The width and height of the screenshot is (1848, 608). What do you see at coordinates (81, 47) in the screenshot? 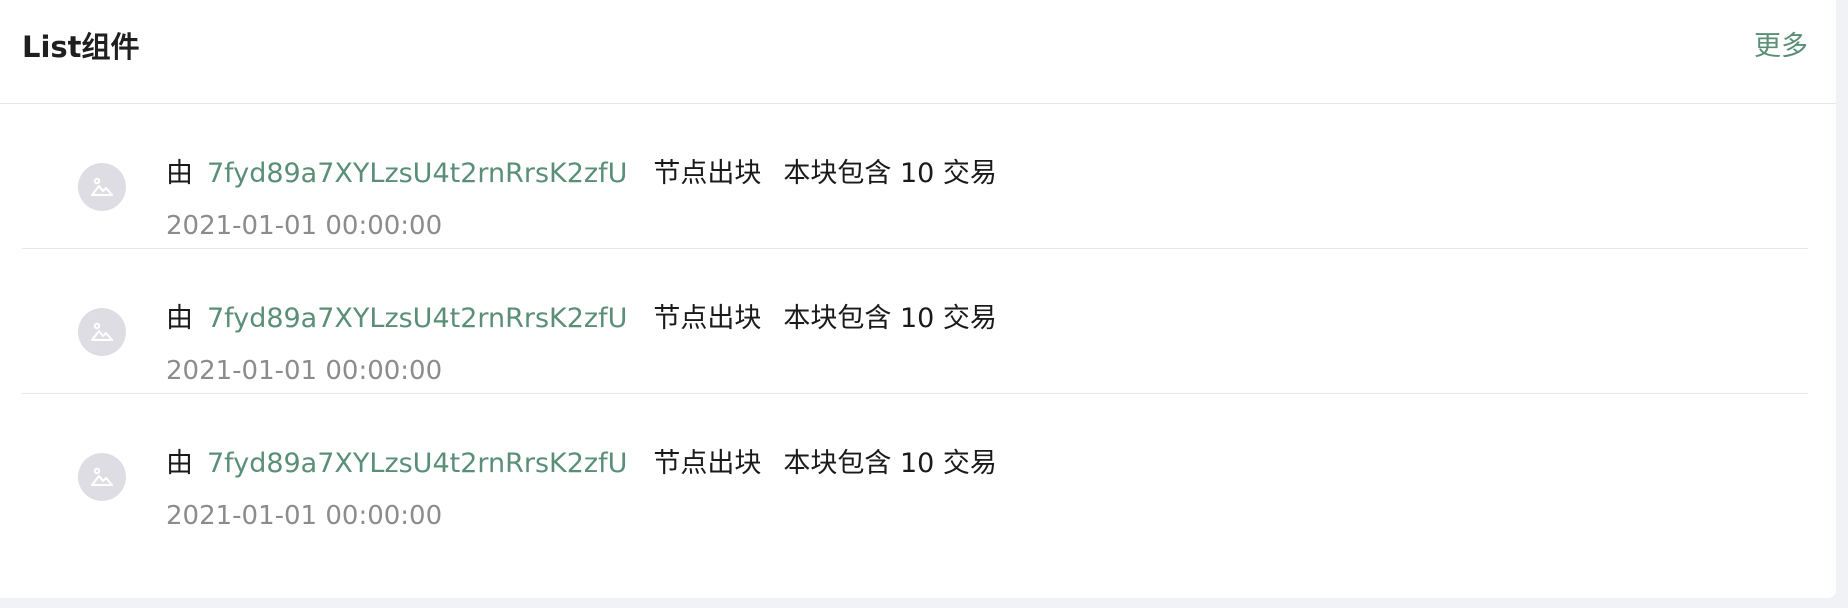
I see `card-title: List组件` at bounding box center [81, 47].